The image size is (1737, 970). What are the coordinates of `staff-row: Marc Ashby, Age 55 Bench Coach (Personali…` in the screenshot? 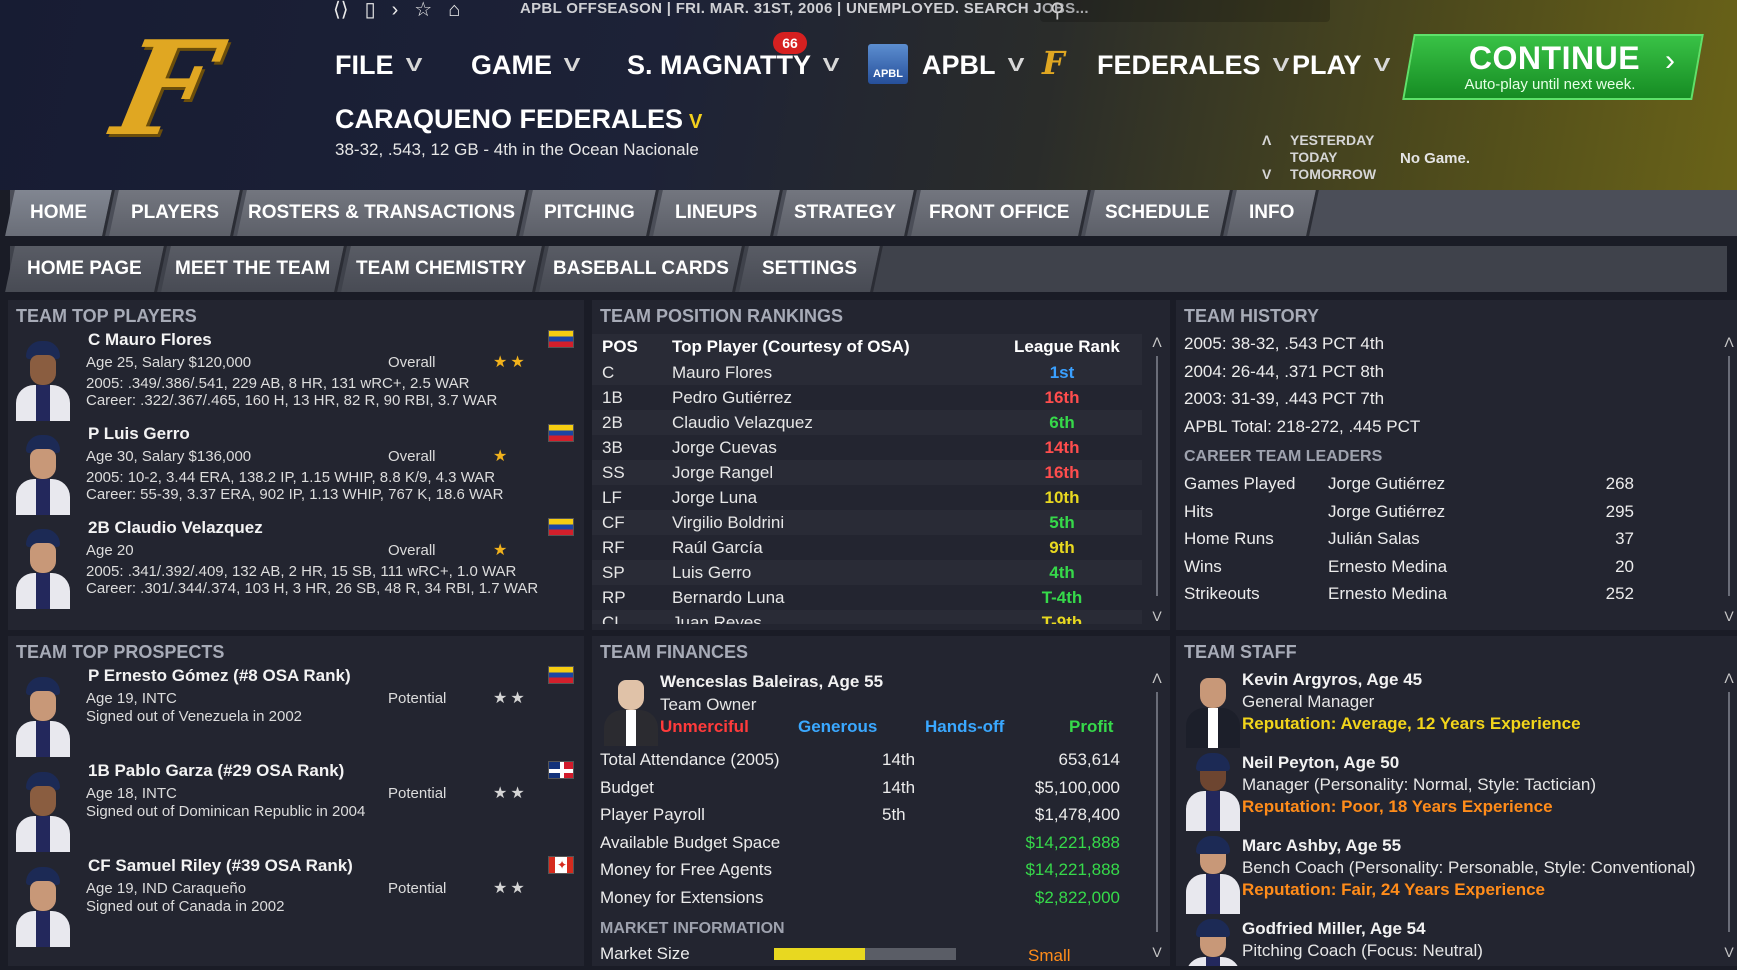 It's located at (1456, 877).